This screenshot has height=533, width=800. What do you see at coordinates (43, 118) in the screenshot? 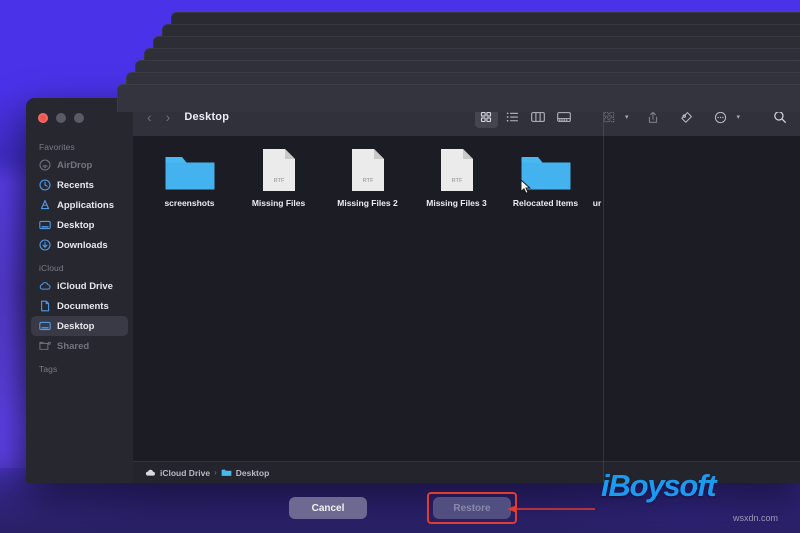
I see `close-button-icon` at bounding box center [43, 118].